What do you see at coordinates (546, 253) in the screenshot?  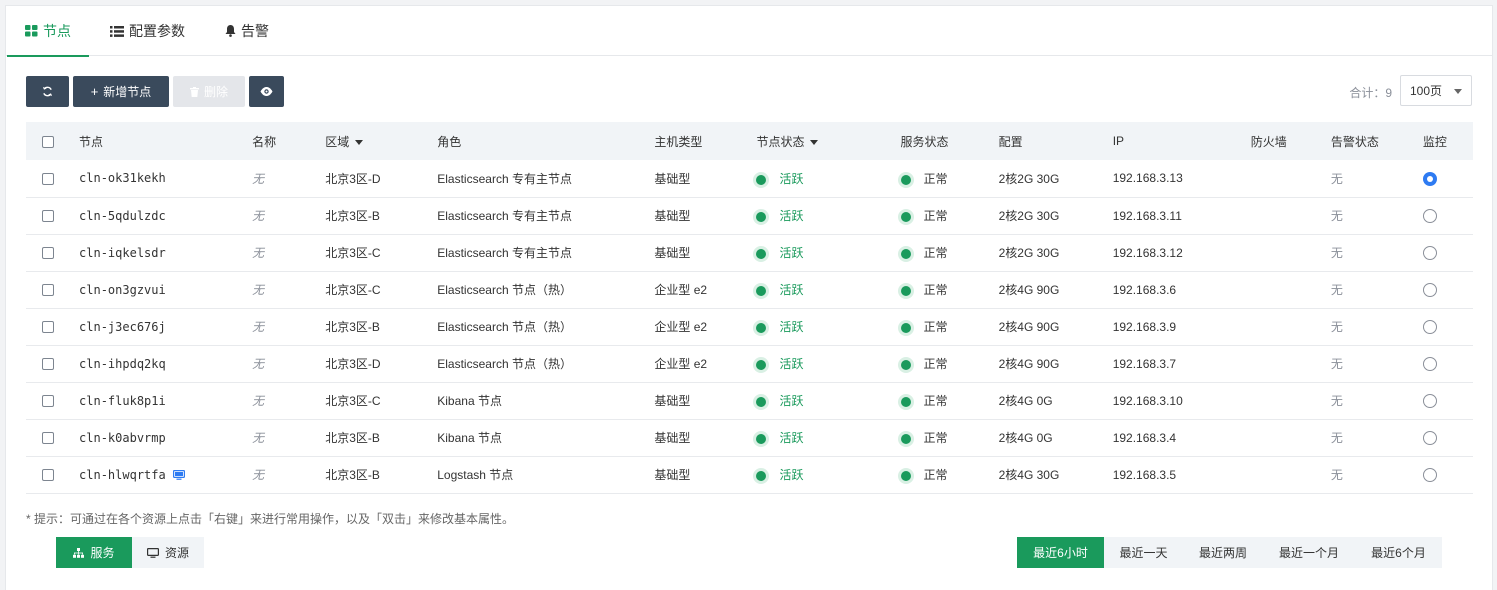 I see `role-cell: Elasticsearch 专有主节点` at bounding box center [546, 253].